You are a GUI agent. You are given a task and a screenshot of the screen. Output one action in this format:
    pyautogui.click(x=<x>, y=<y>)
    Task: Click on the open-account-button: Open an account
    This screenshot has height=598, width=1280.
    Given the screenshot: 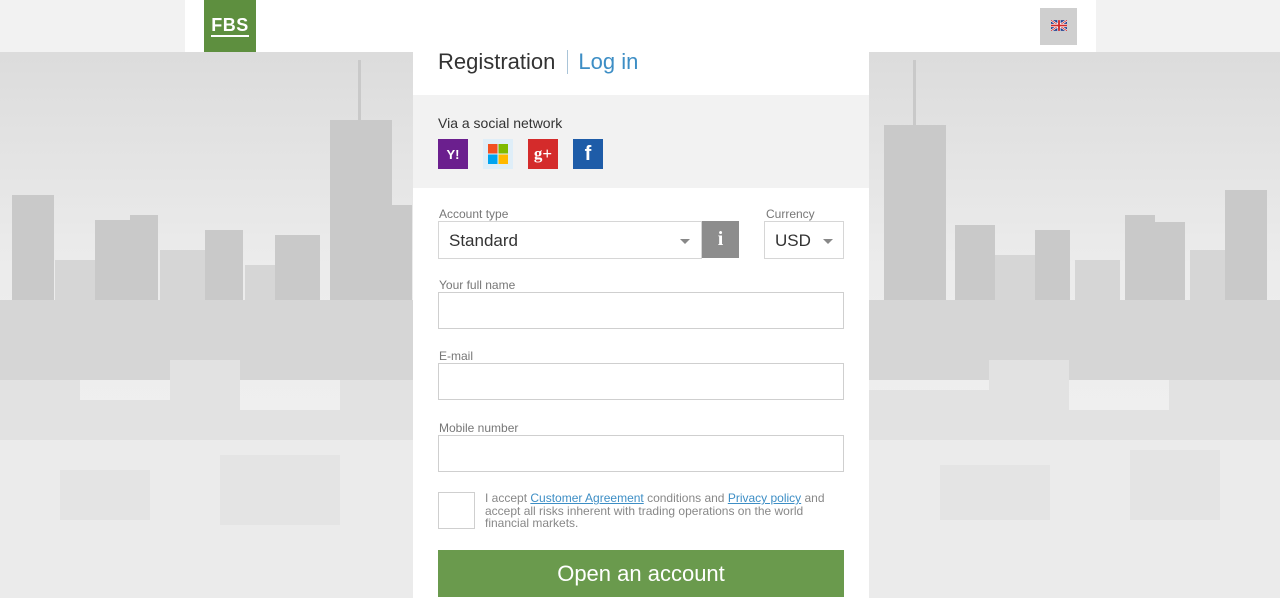 What is the action you would take?
    pyautogui.click(x=641, y=573)
    